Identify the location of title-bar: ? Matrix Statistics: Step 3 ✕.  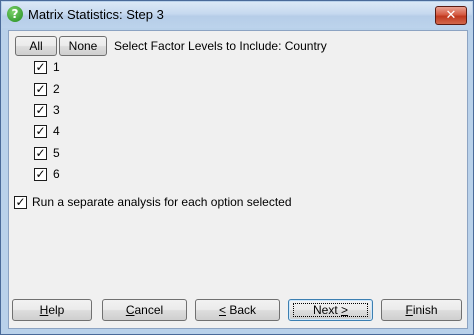
(237, 15).